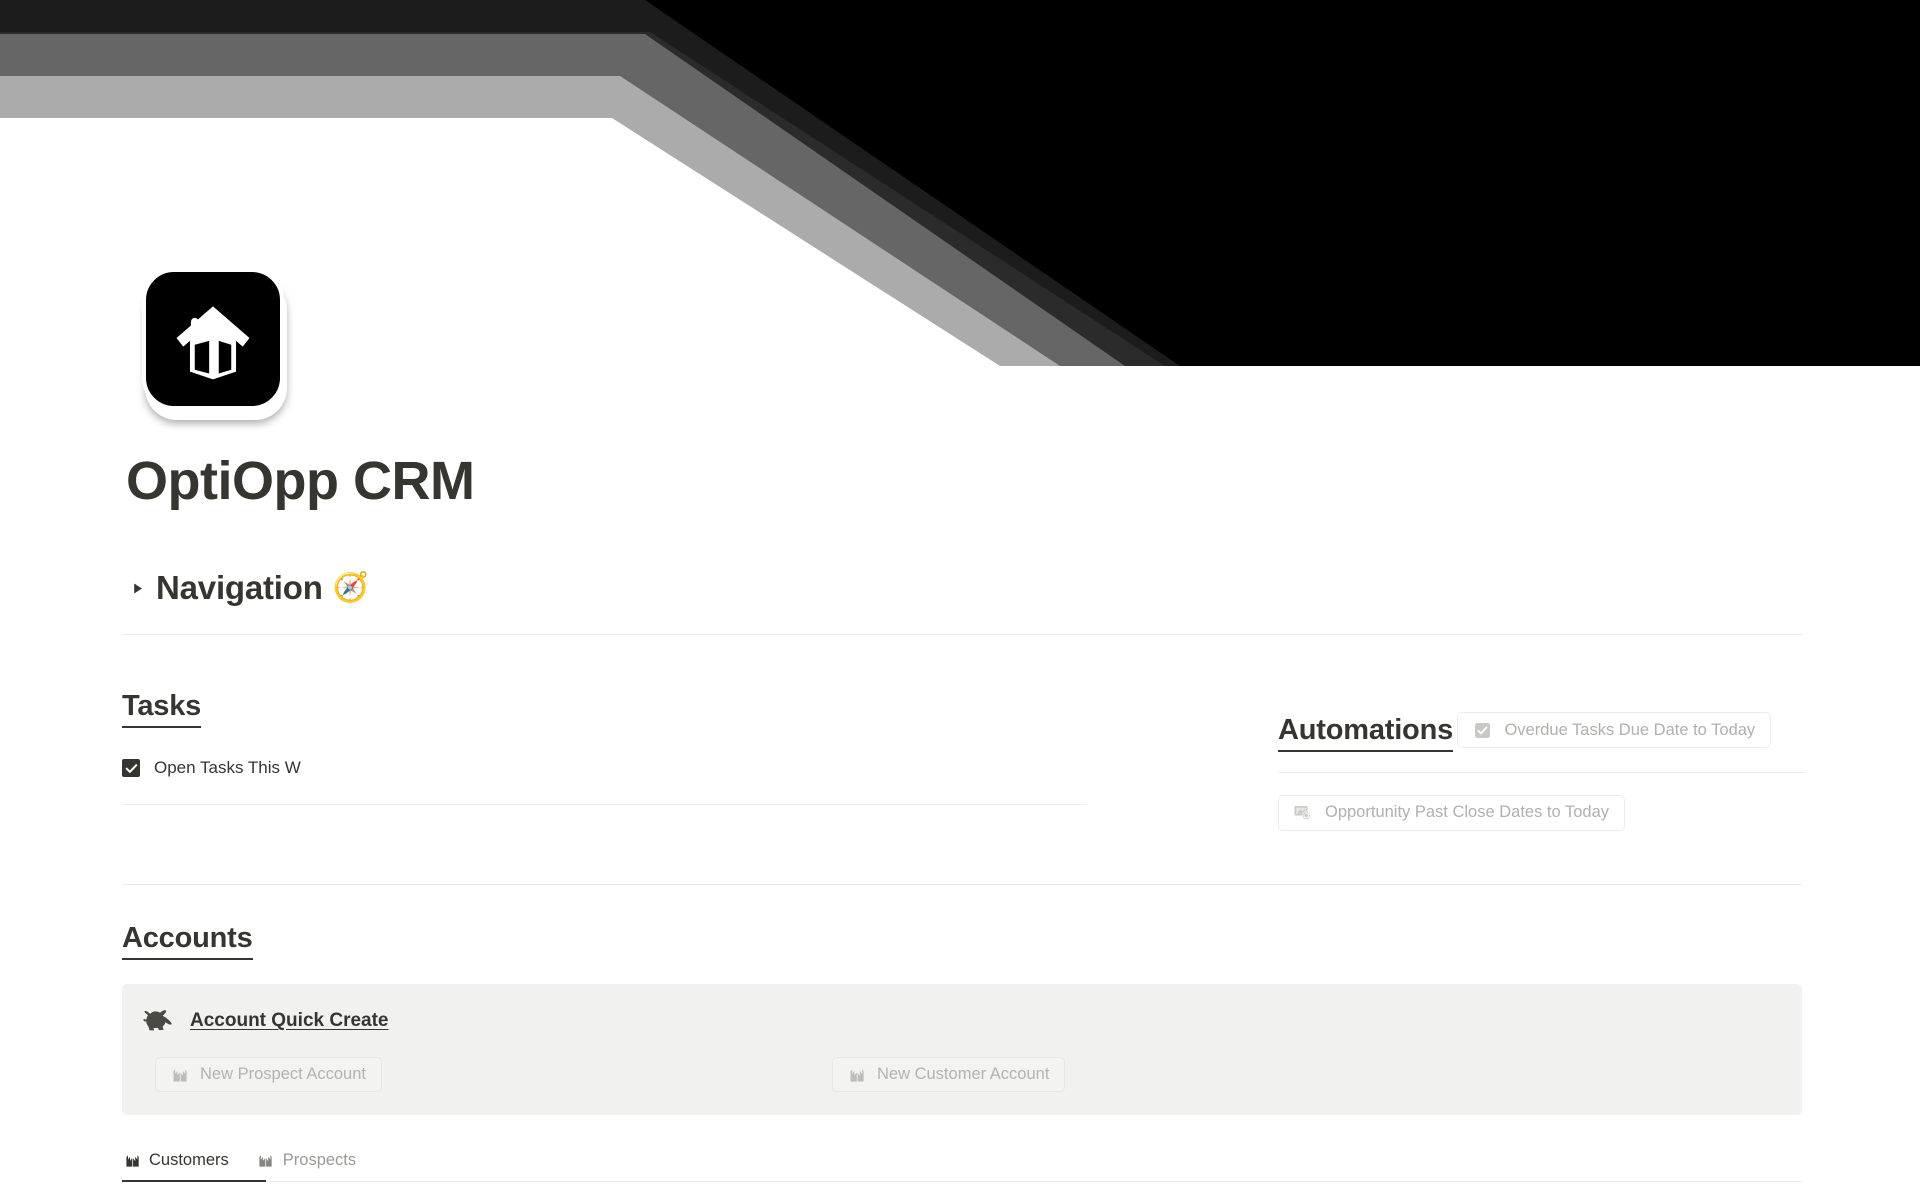  What do you see at coordinates (283, 1074) in the screenshot?
I see `new-prospect-account-label: New Prospect Account` at bounding box center [283, 1074].